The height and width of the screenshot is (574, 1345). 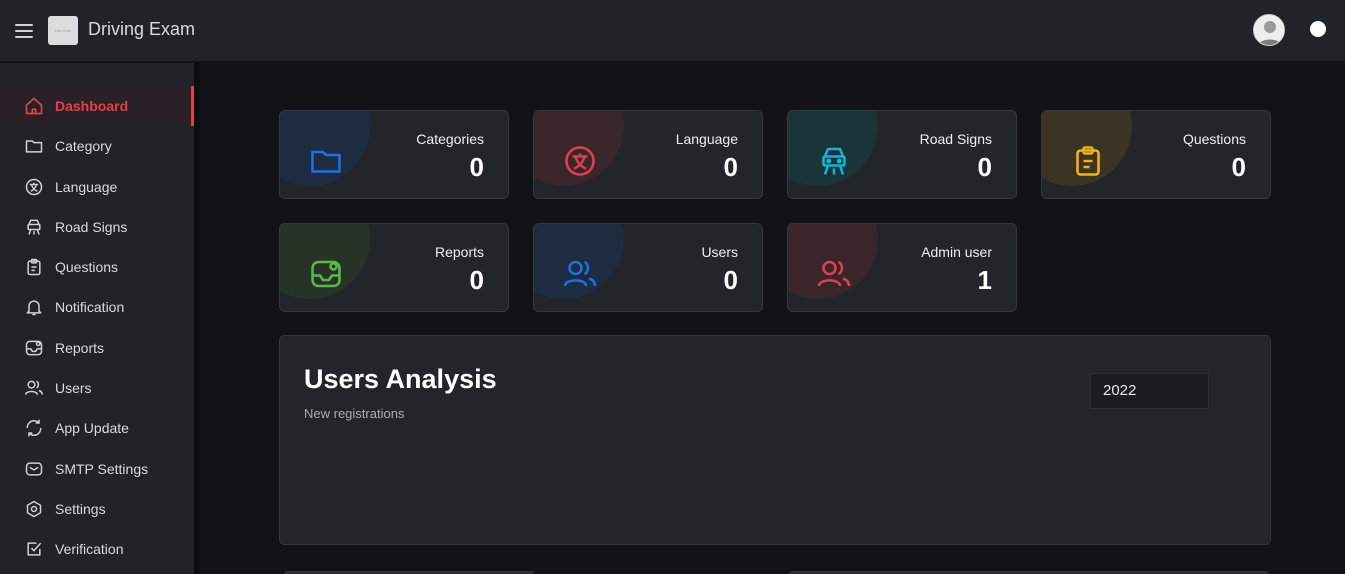 I want to click on sidebar-item-label: Road Signs, so click(x=91, y=227).